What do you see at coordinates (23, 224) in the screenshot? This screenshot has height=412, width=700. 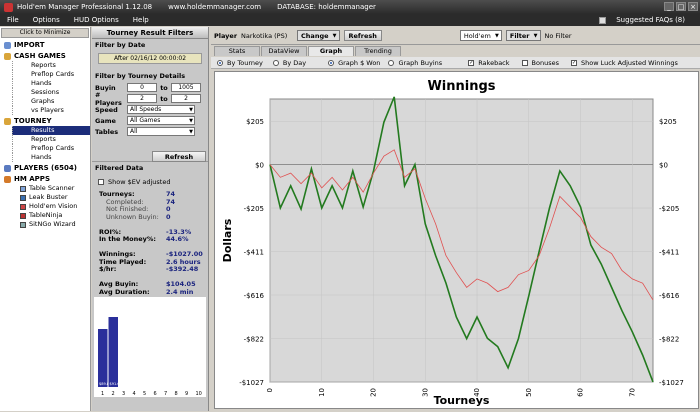 I see `sitngo-wizard-icon` at bounding box center [23, 224].